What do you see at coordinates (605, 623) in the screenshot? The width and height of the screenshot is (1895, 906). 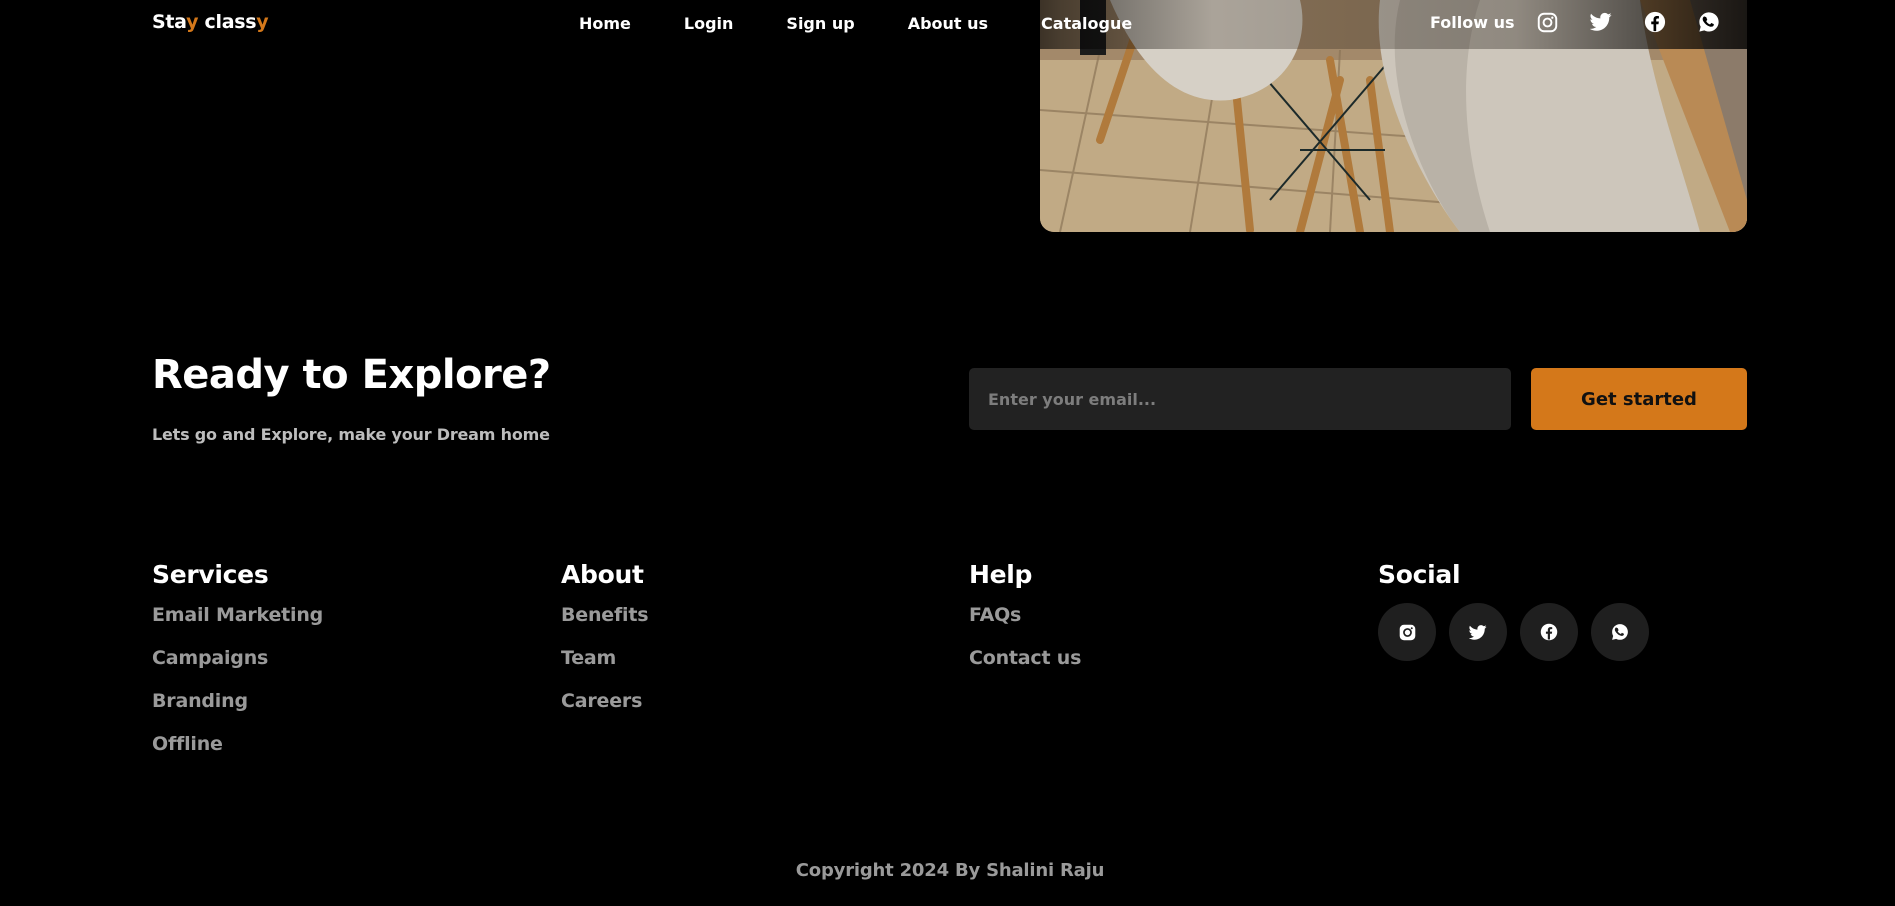 I see `footer-link-benefits: Benefits` at bounding box center [605, 623].